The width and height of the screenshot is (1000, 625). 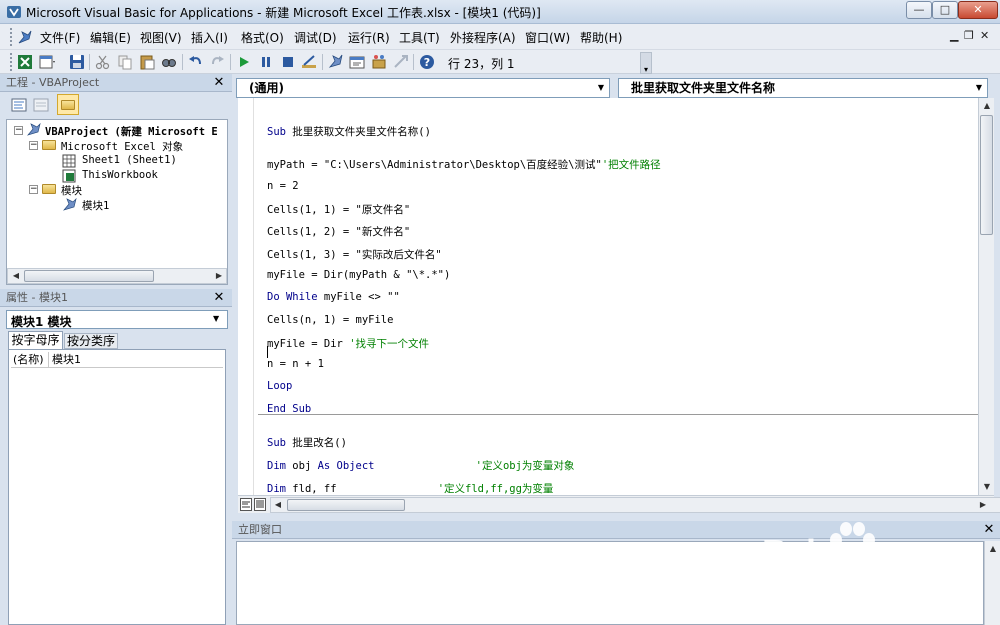 I want to click on property-row: (名称) 模块1, so click(x=117, y=360).